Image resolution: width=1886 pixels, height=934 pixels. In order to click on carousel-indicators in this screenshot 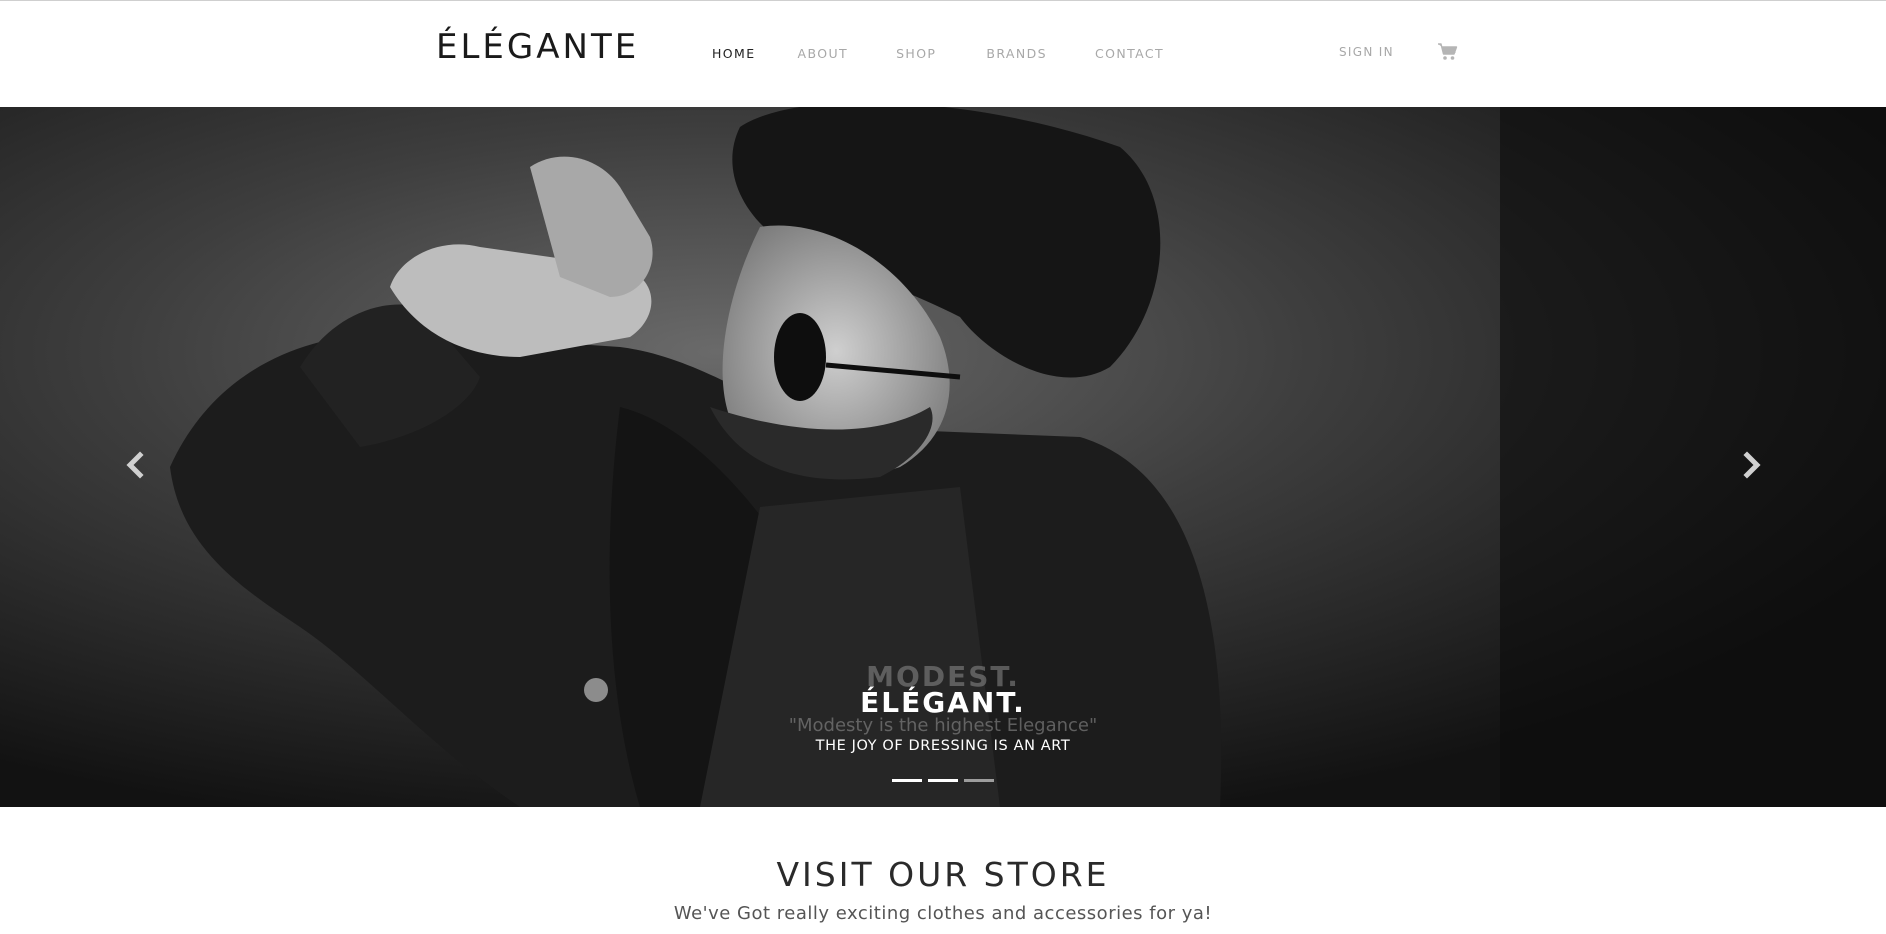, I will do `click(943, 780)`.